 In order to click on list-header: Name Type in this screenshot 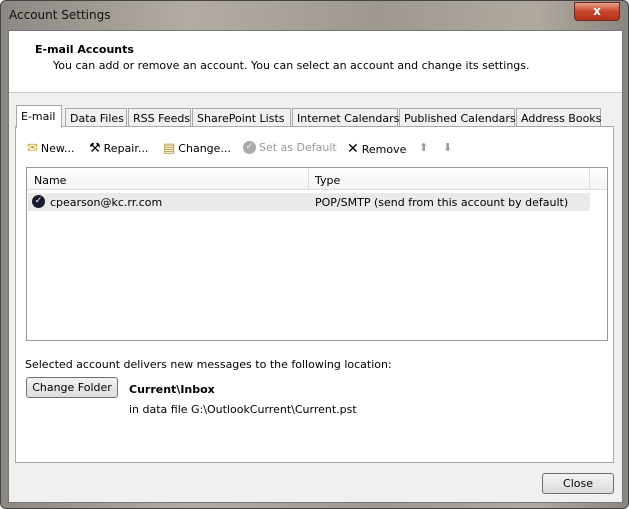, I will do `click(317, 179)`.